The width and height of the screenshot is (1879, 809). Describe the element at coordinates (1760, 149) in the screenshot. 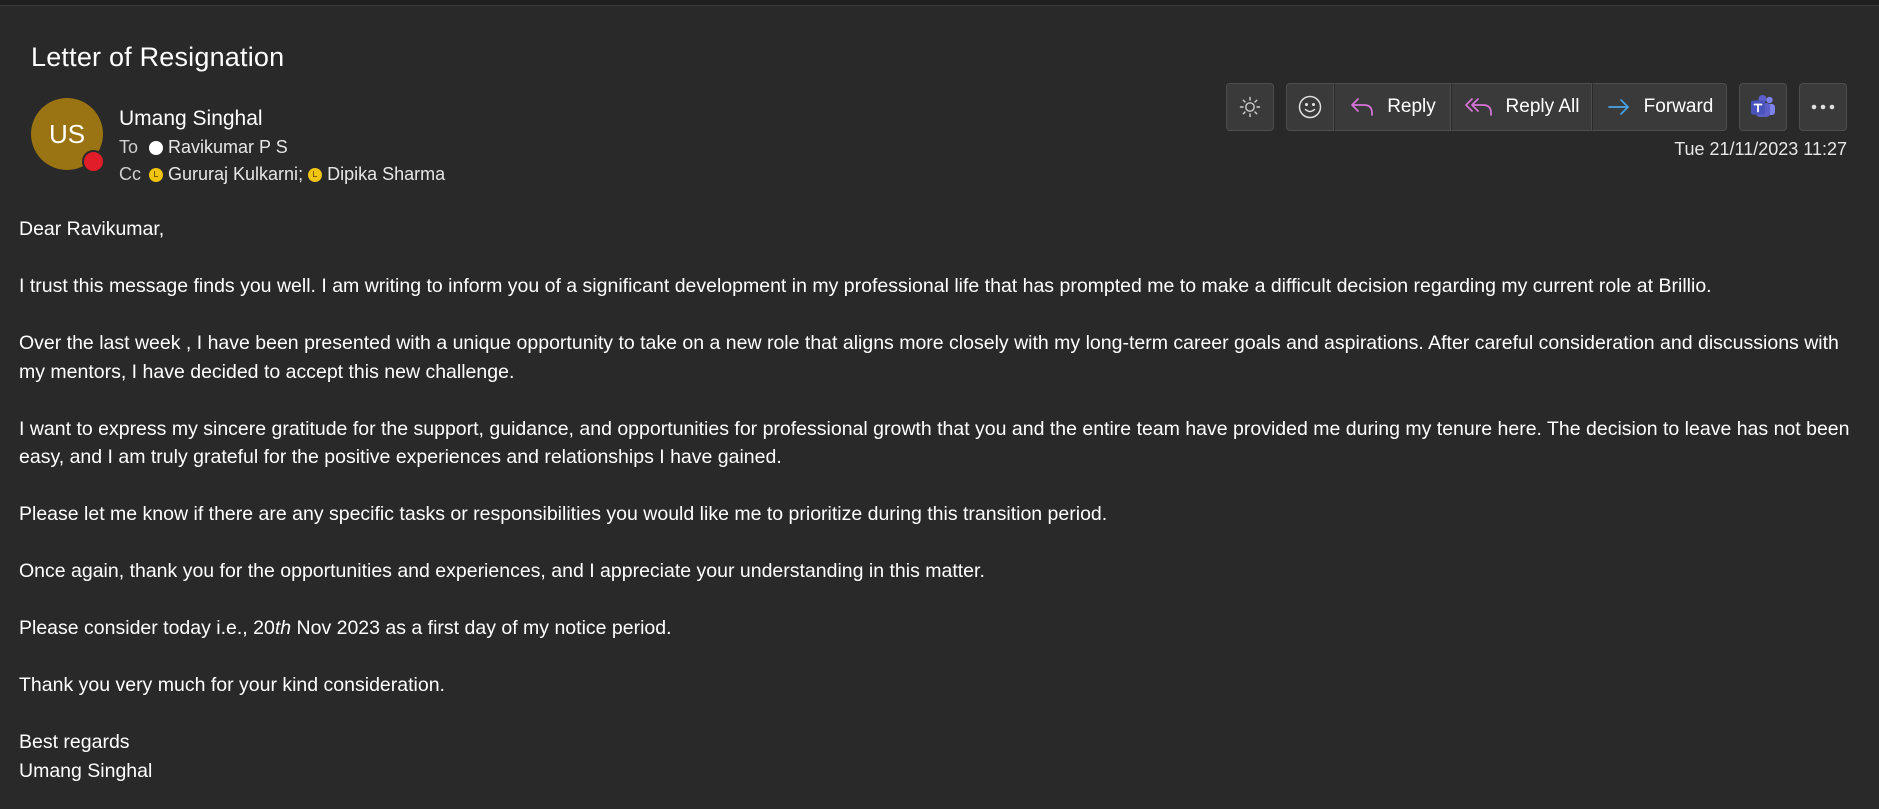

I see `email-timestamp: Tue 21/11/2023 11:27` at that location.